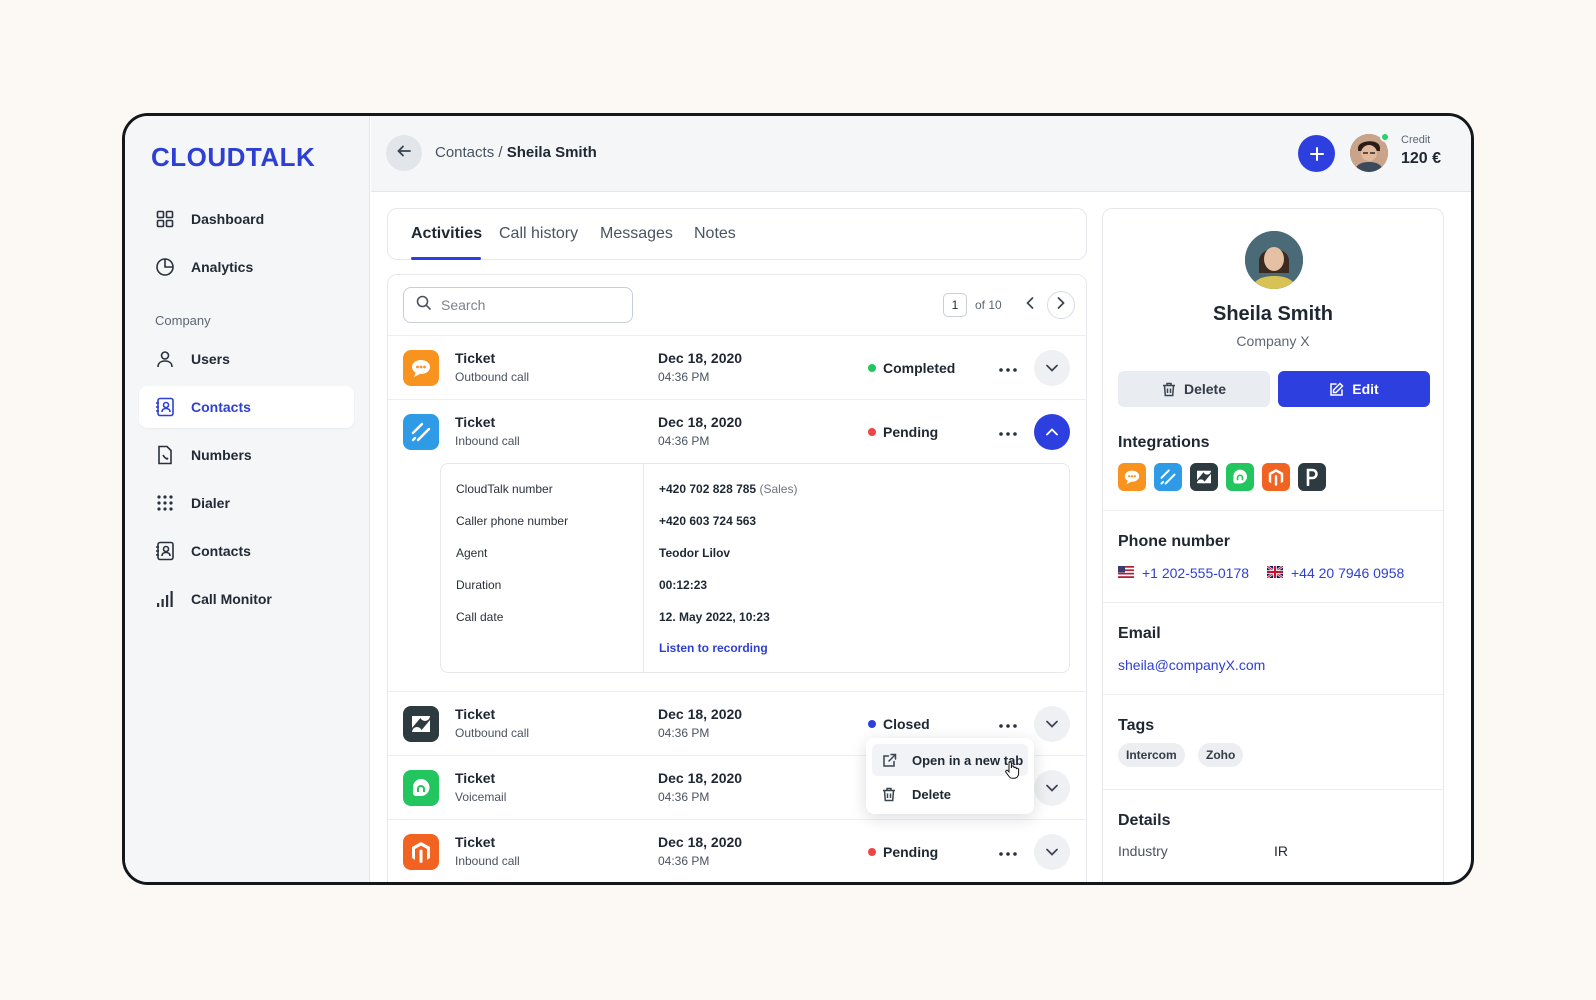  What do you see at coordinates (1416, 140) in the screenshot?
I see `credit-label: Credit` at bounding box center [1416, 140].